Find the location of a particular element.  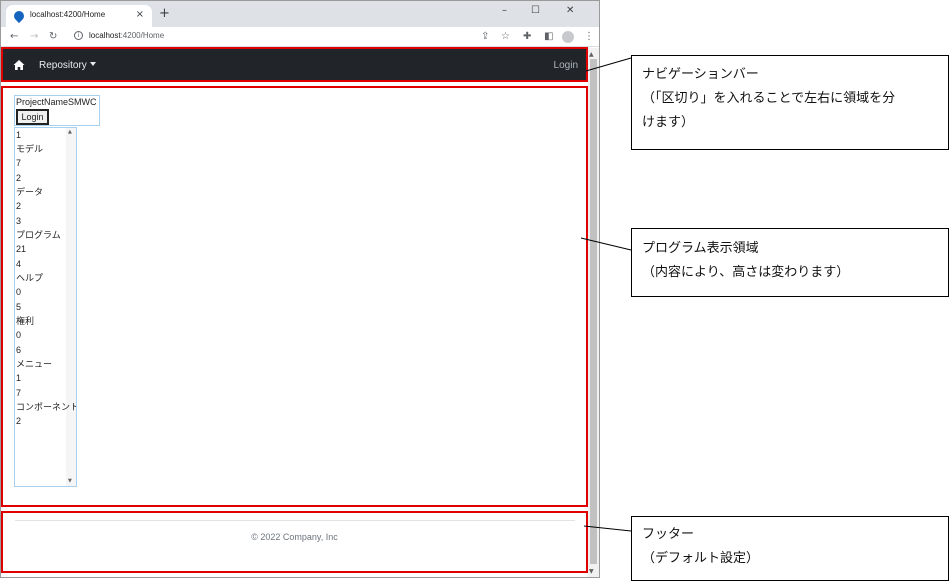

callout-text: フッター is located at coordinates (668, 534).